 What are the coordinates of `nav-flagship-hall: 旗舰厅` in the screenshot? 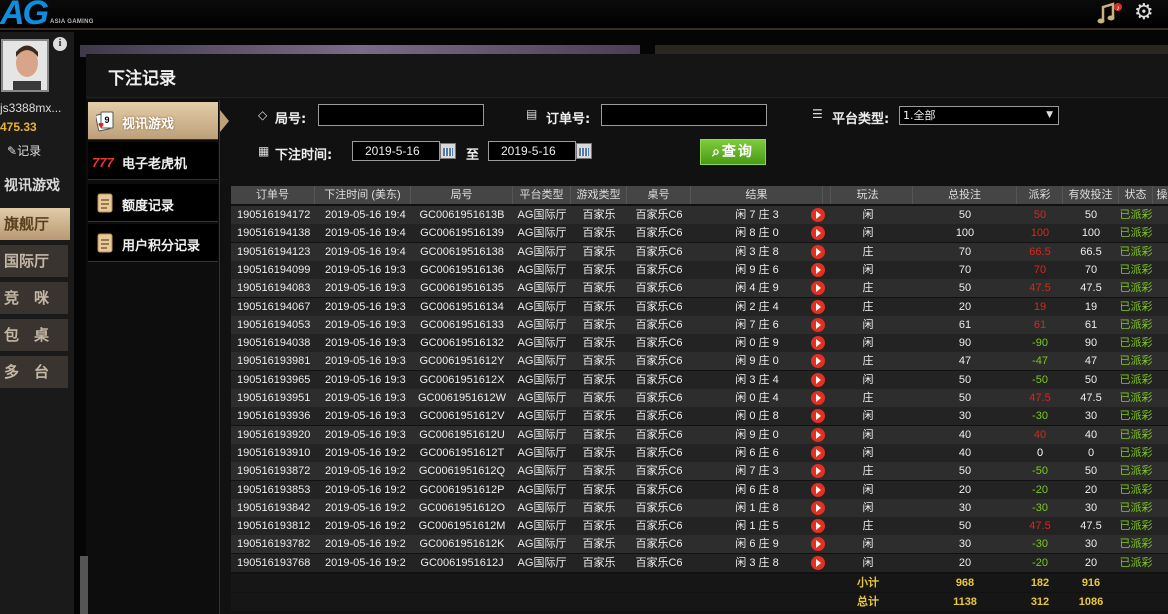 It's located at (35, 224).